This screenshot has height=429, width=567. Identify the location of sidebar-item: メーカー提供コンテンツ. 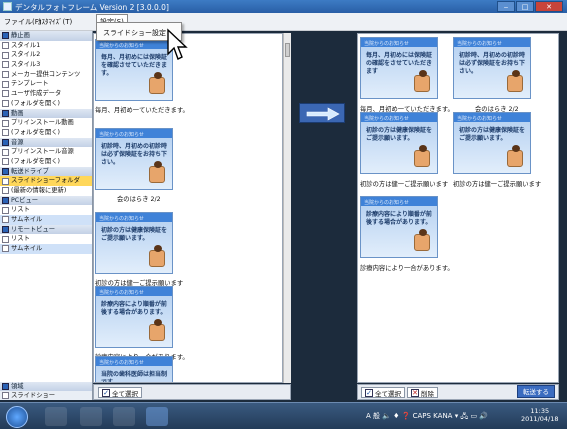
(46, 75).